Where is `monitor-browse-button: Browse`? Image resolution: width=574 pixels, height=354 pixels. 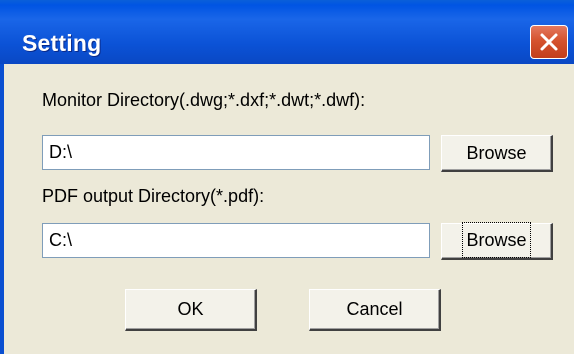
monitor-browse-button: Browse is located at coordinates (497, 153).